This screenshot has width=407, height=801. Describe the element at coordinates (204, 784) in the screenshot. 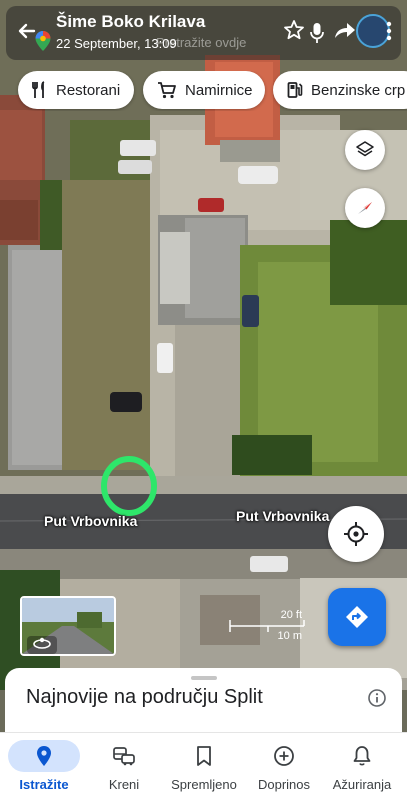

I see `nav-label: Spremljeno` at that location.